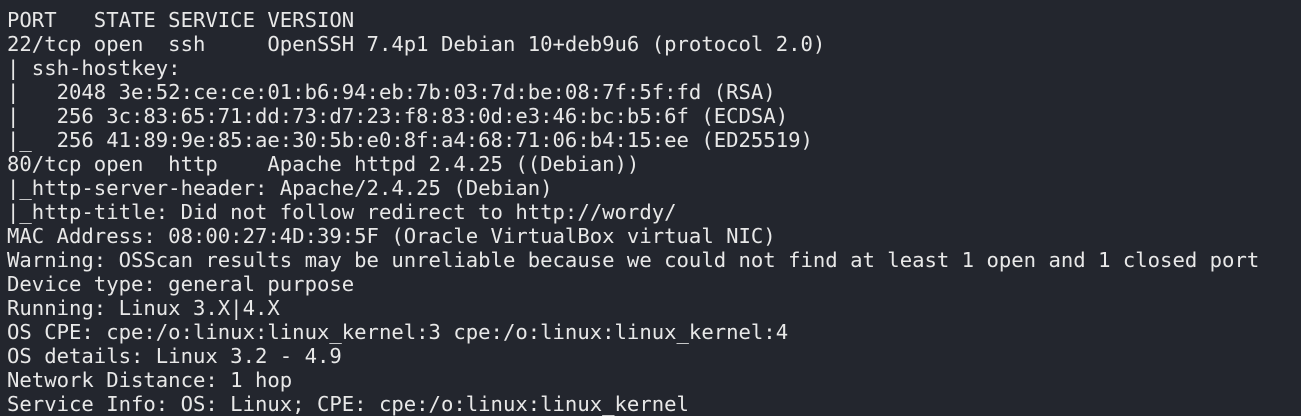  I want to click on os-details: OS details: Linux 3.2 - 4.9, so click(174, 356).